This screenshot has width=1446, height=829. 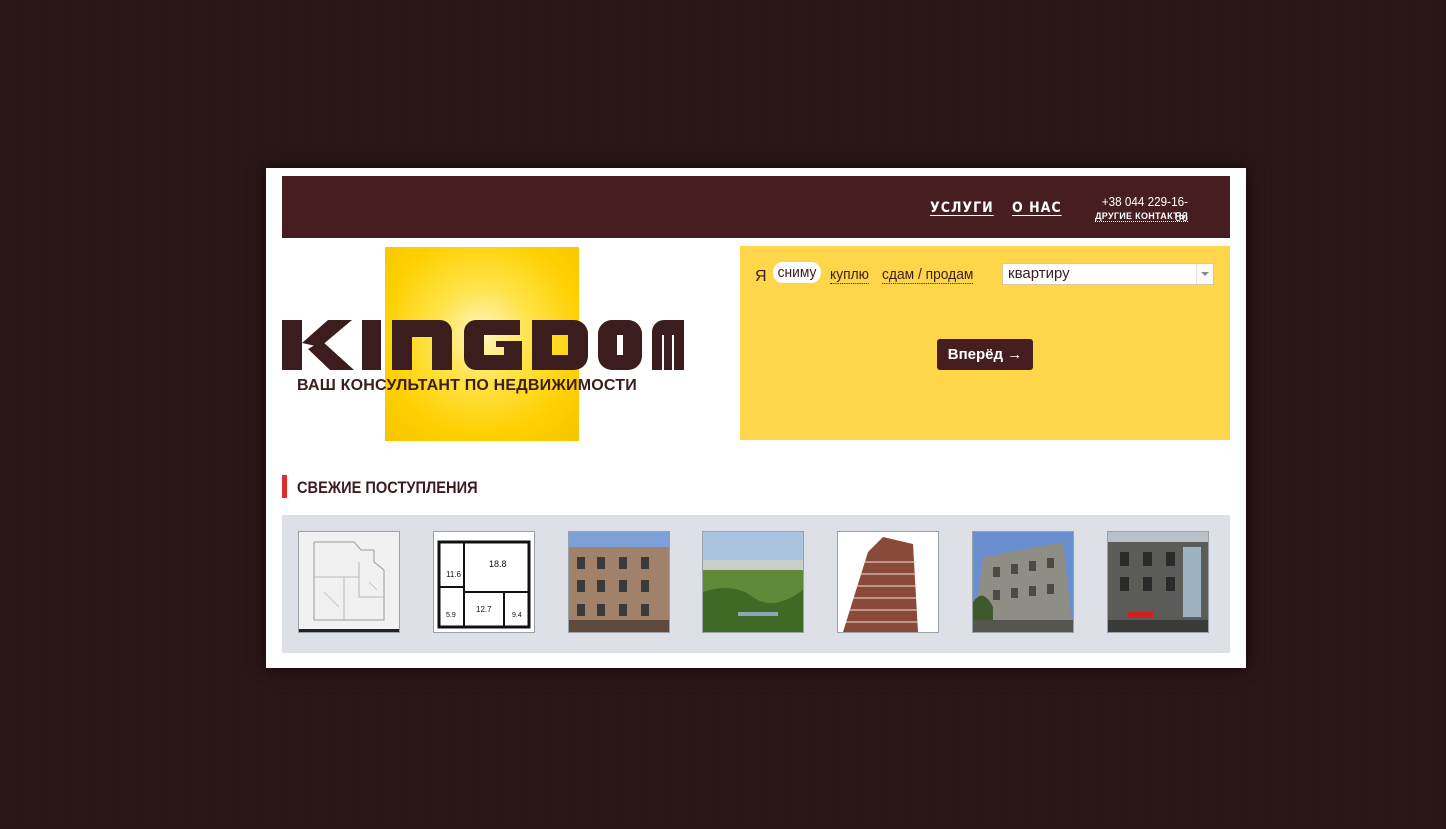 I want to click on city-view-photo, so click(x=753, y=582).